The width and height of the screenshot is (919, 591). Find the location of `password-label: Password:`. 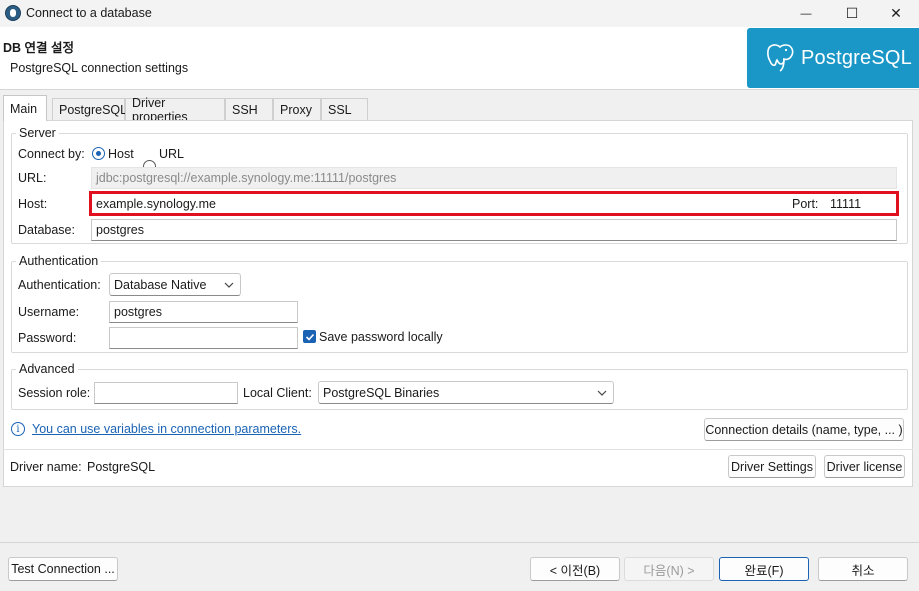

password-label: Password: is located at coordinates (47, 338).